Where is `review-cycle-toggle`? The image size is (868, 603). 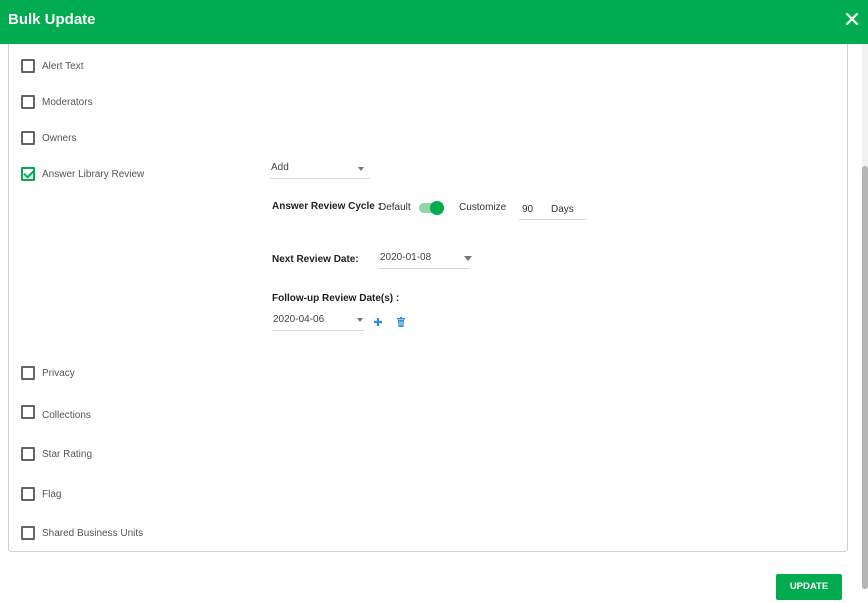 review-cycle-toggle is located at coordinates (431, 208).